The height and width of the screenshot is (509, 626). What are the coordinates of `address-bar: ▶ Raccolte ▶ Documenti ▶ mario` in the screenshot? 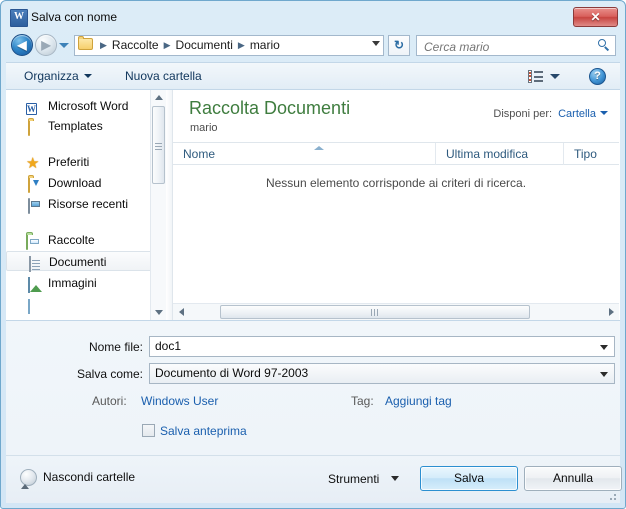 It's located at (229, 45).